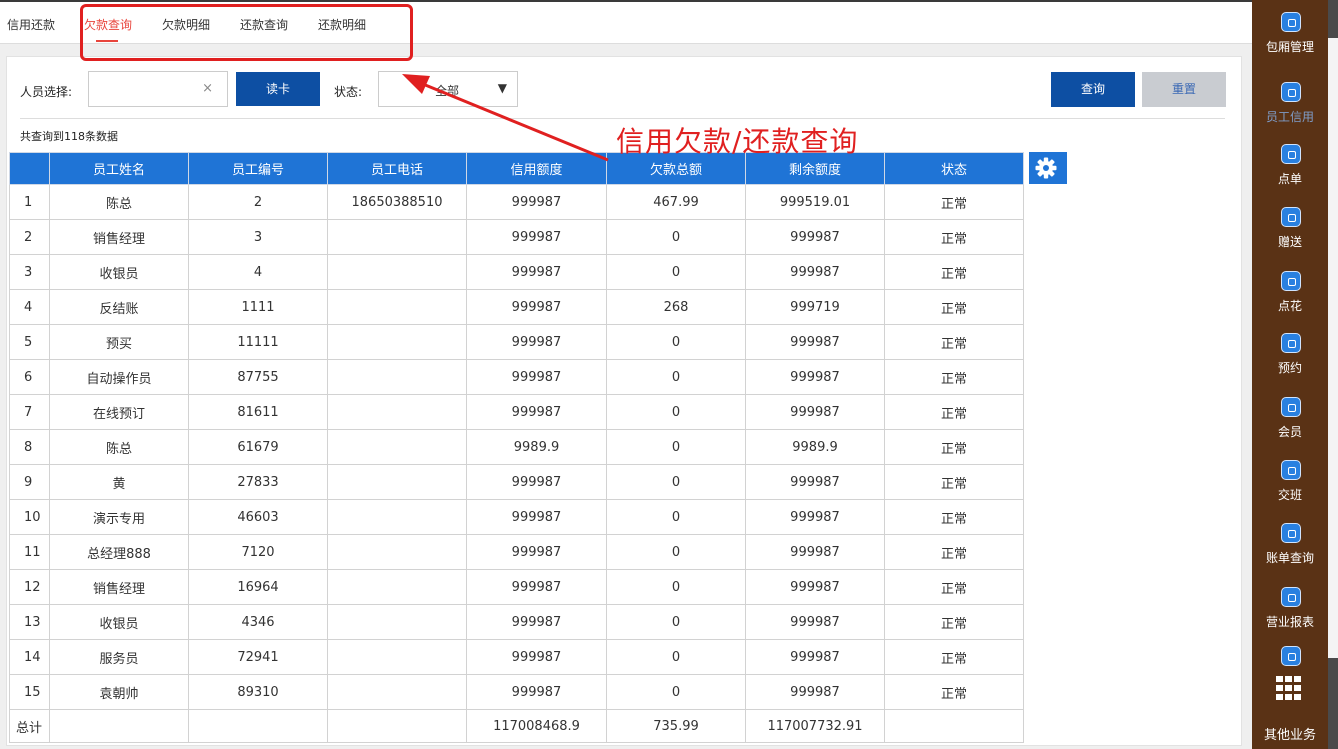 This screenshot has width=1338, height=749. Describe the element at coordinates (1289, 622) in the screenshot. I see `sidebar-label: 营业报表` at that location.